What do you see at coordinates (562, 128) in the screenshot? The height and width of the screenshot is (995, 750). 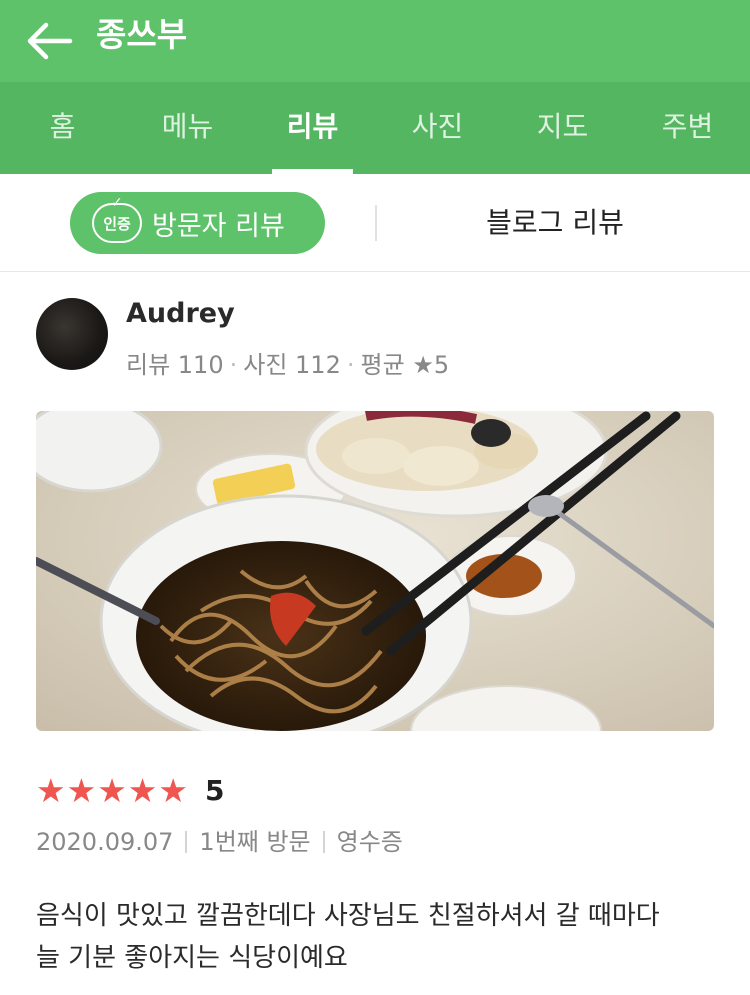 I see `tab-map: 지도` at bounding box center [562, 128].